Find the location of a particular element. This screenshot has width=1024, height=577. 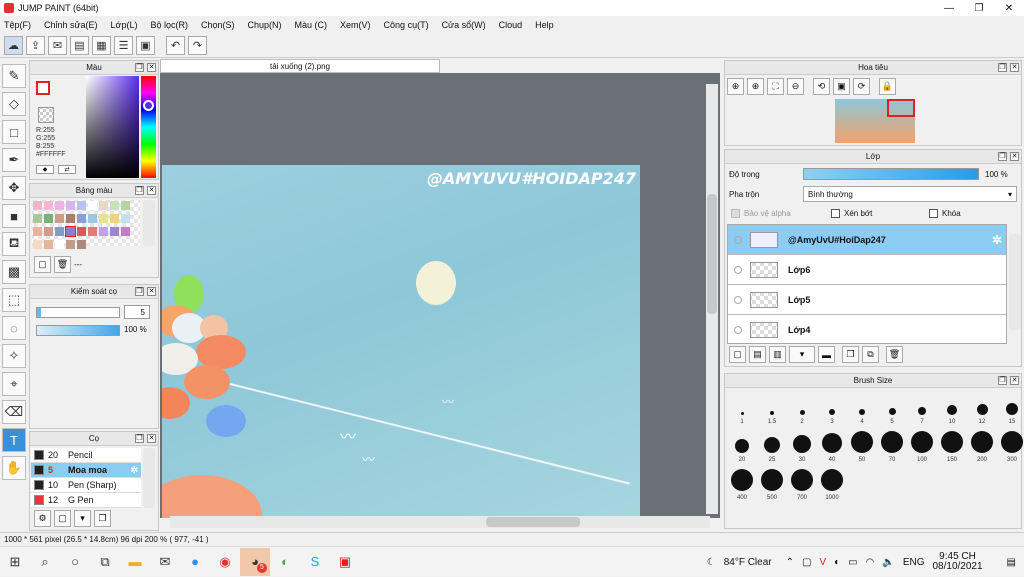

list-icon: ☰ is located at coordinates (123, 45).